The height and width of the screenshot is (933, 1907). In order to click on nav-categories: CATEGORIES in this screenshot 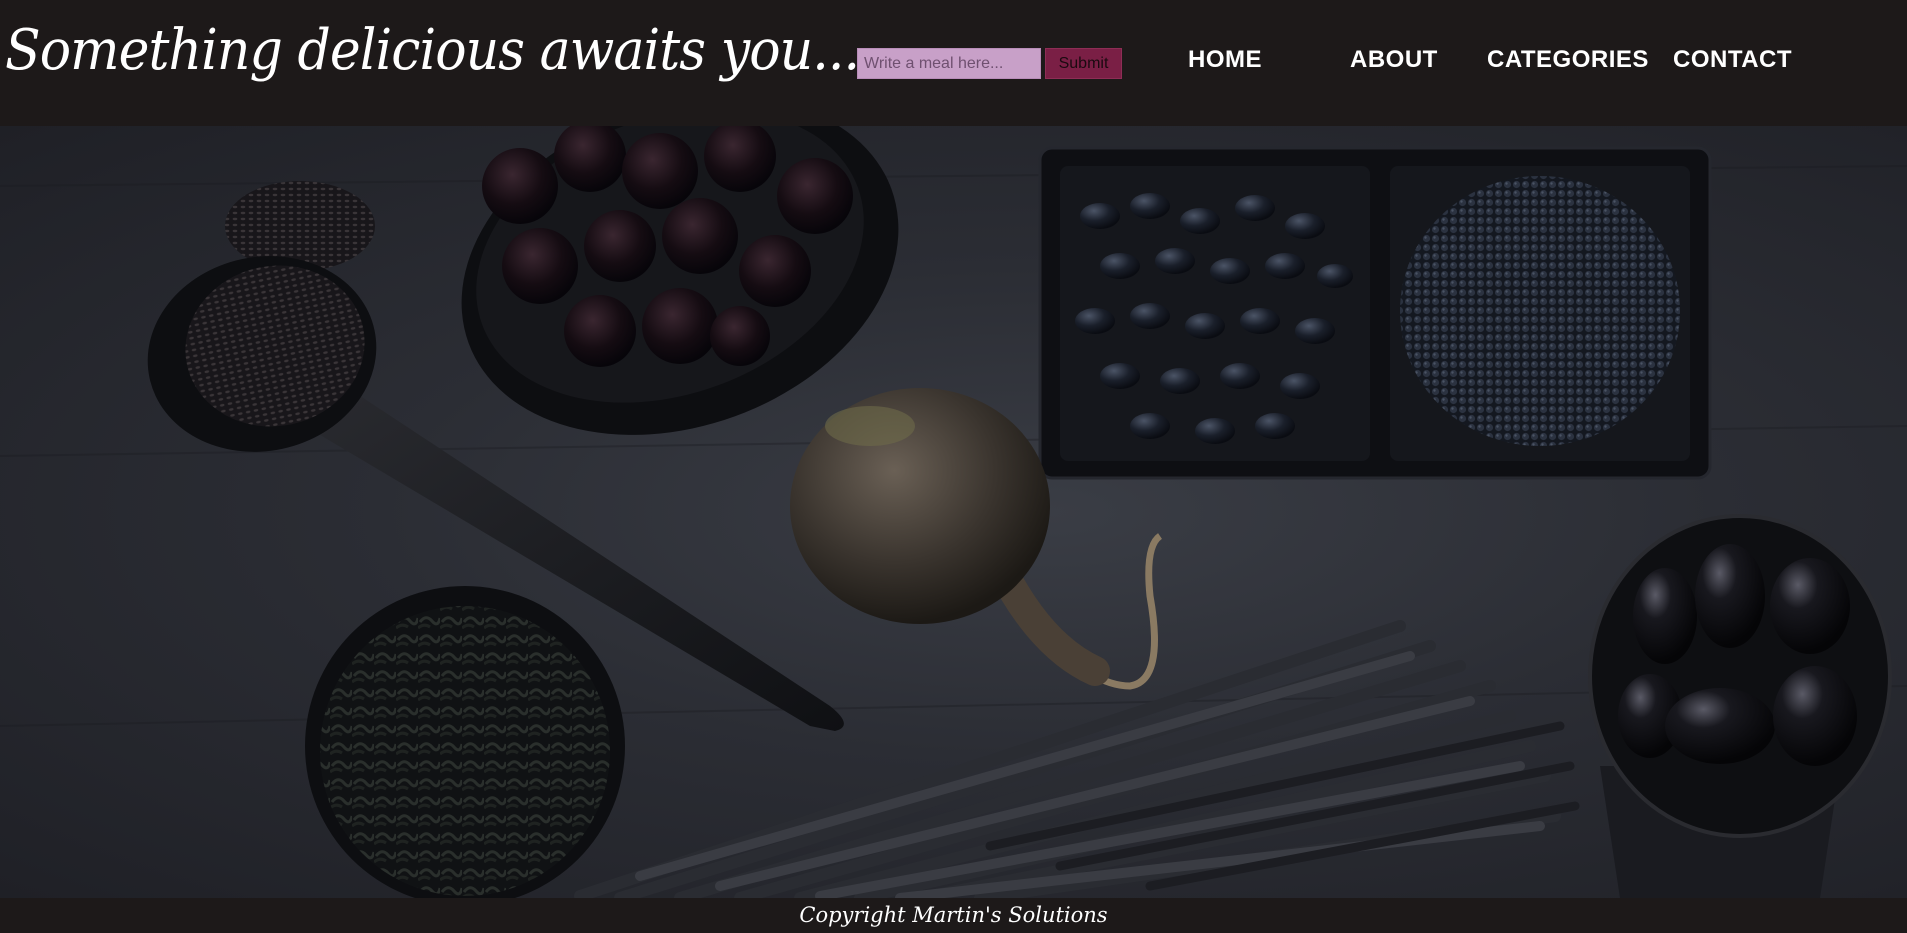, I will do `click(1568, 60)`.